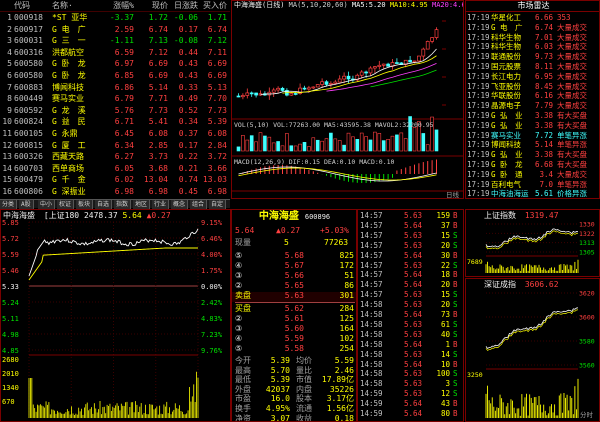 The height and width of the screenshot is (422, 600). Describe the element at coordinates (294, 244) in the screenshot. I see `quote-current-row: 现量 5 77263` at that location.